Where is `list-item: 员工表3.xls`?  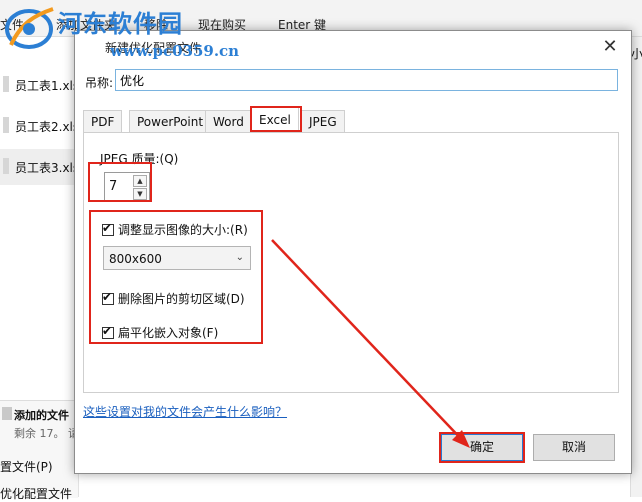
list-item: 员工表3.xls is located at coordinates (40, 167).